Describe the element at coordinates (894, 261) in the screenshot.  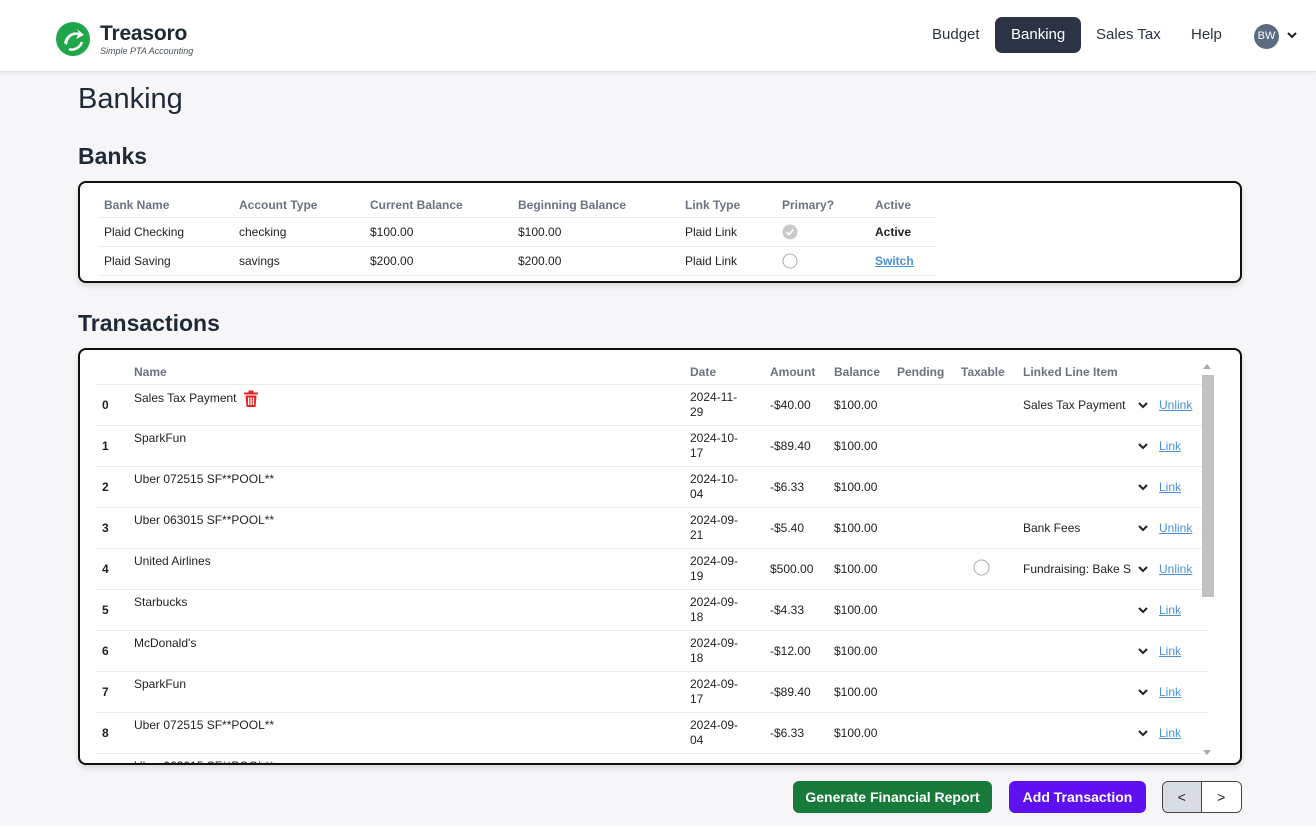
I see `switch-link: Switch` at that location.